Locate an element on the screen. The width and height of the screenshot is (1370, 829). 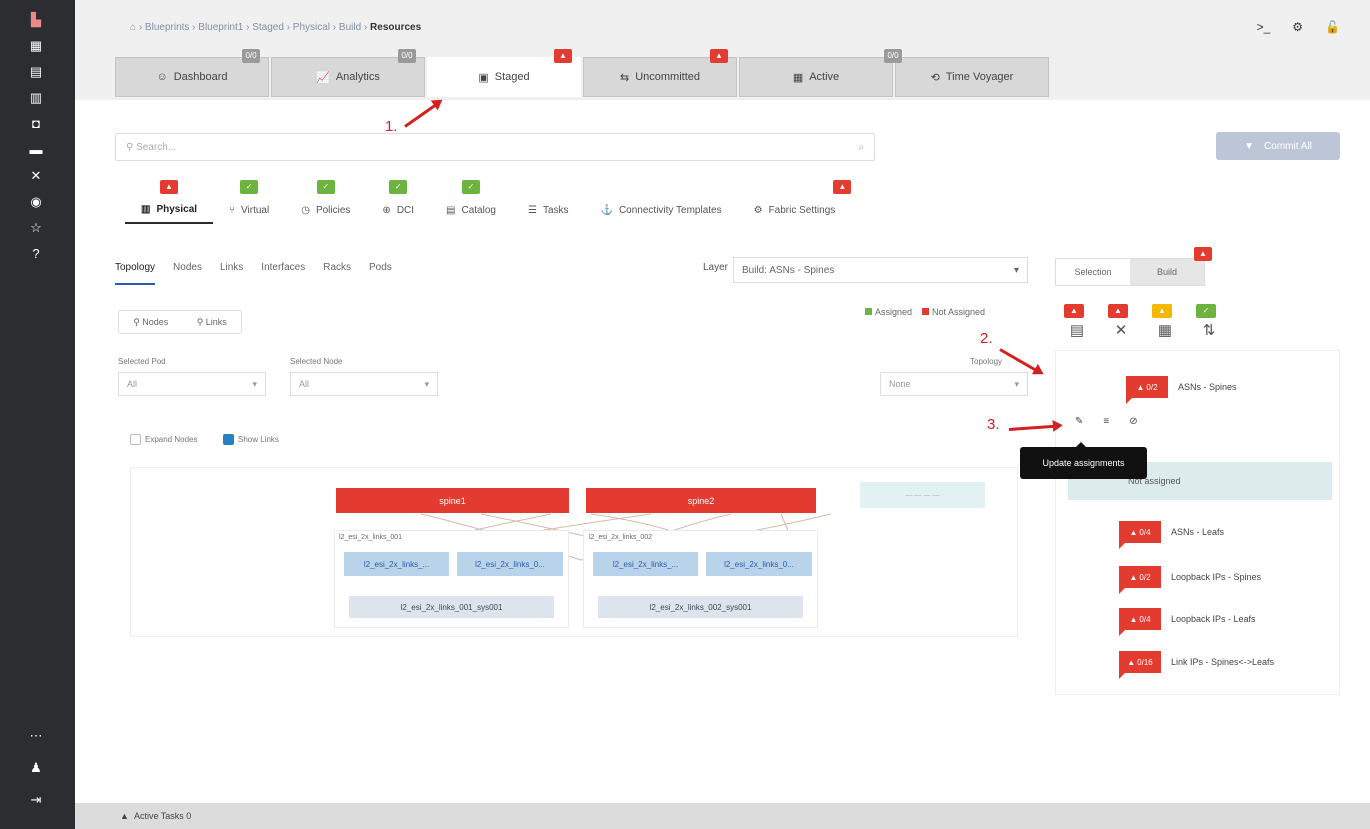
logout-icon: ⇥ is located at coordinates (36, 800).